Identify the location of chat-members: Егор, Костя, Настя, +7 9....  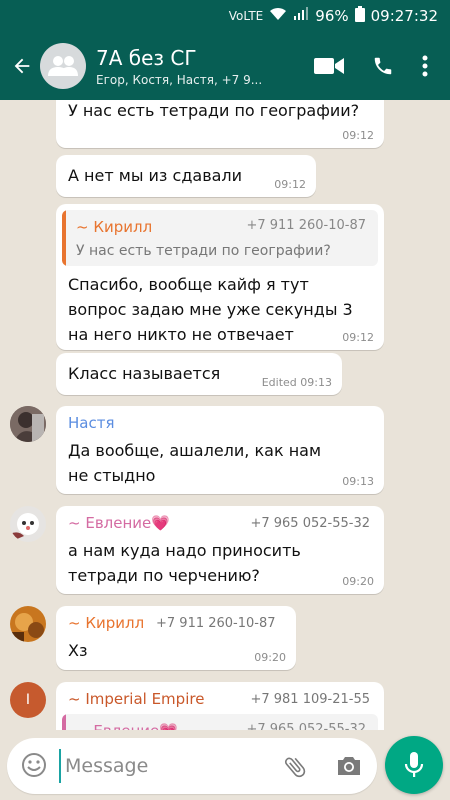
(179, 79).